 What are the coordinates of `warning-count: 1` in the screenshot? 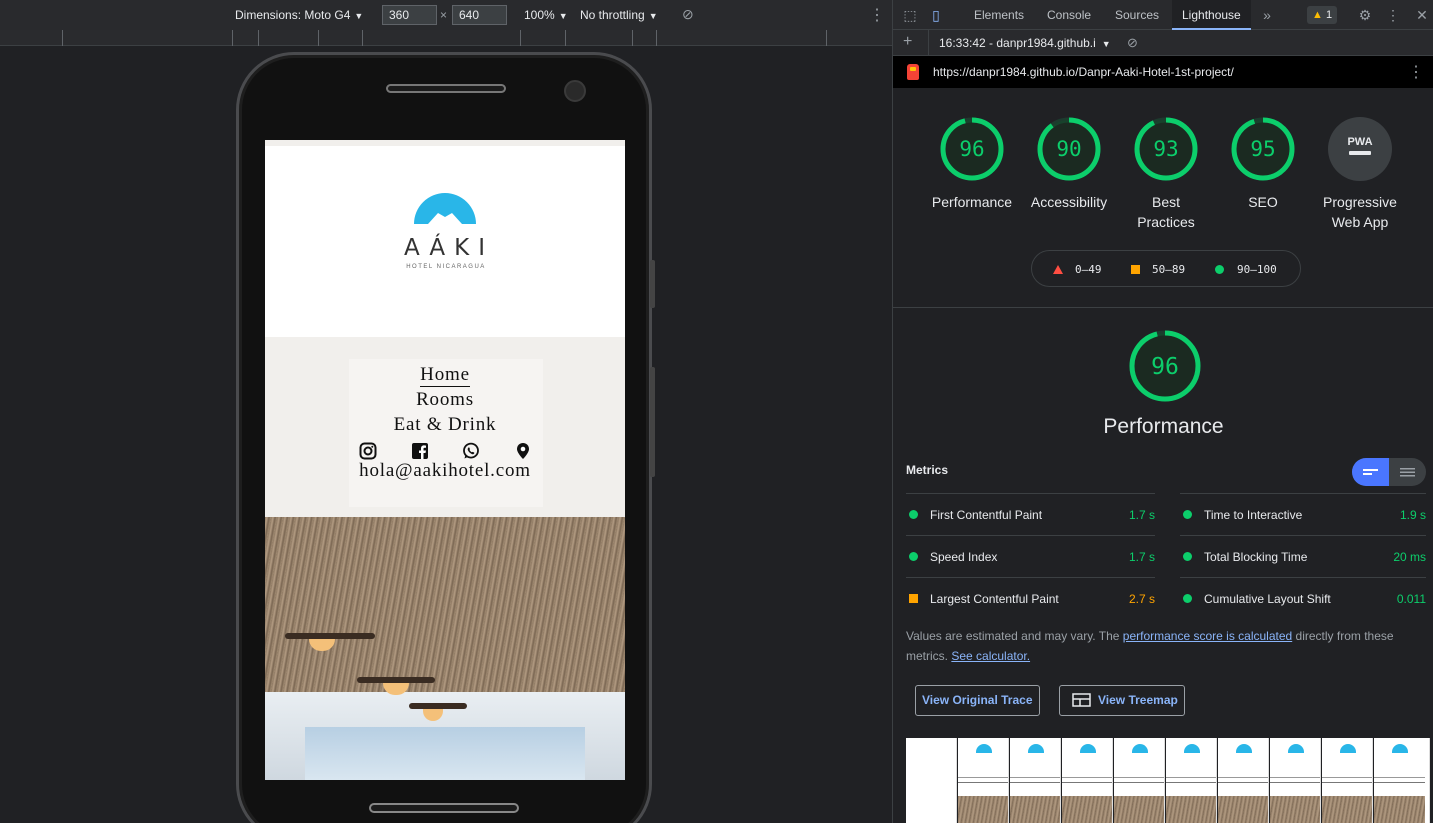 It's located at (1329, 15).